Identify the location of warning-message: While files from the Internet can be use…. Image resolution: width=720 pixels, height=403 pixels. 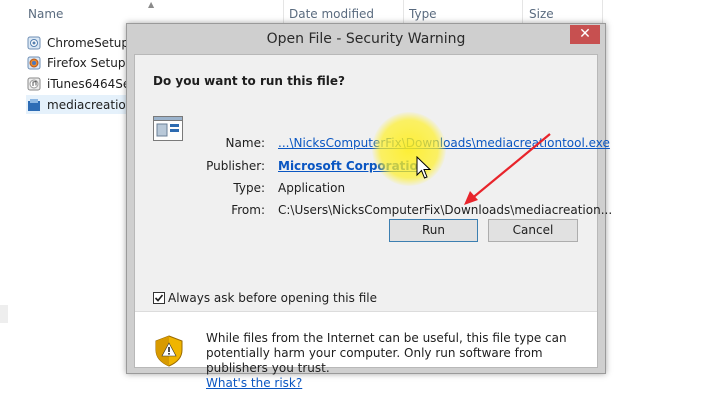
(396, 361).